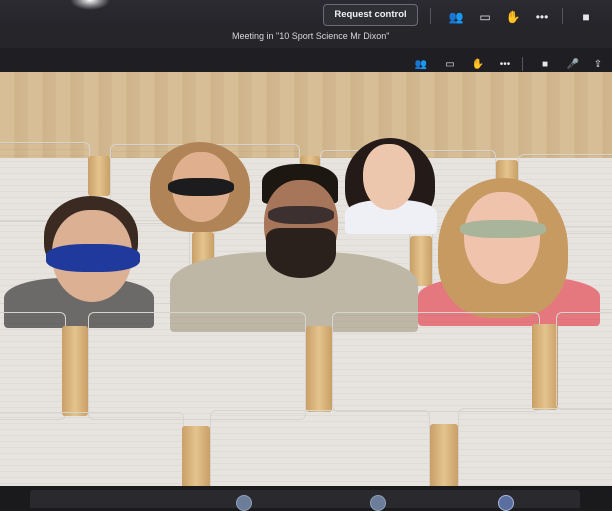 The image size is (612, 511). I want to click on participant-front-left, so click(79, 262).